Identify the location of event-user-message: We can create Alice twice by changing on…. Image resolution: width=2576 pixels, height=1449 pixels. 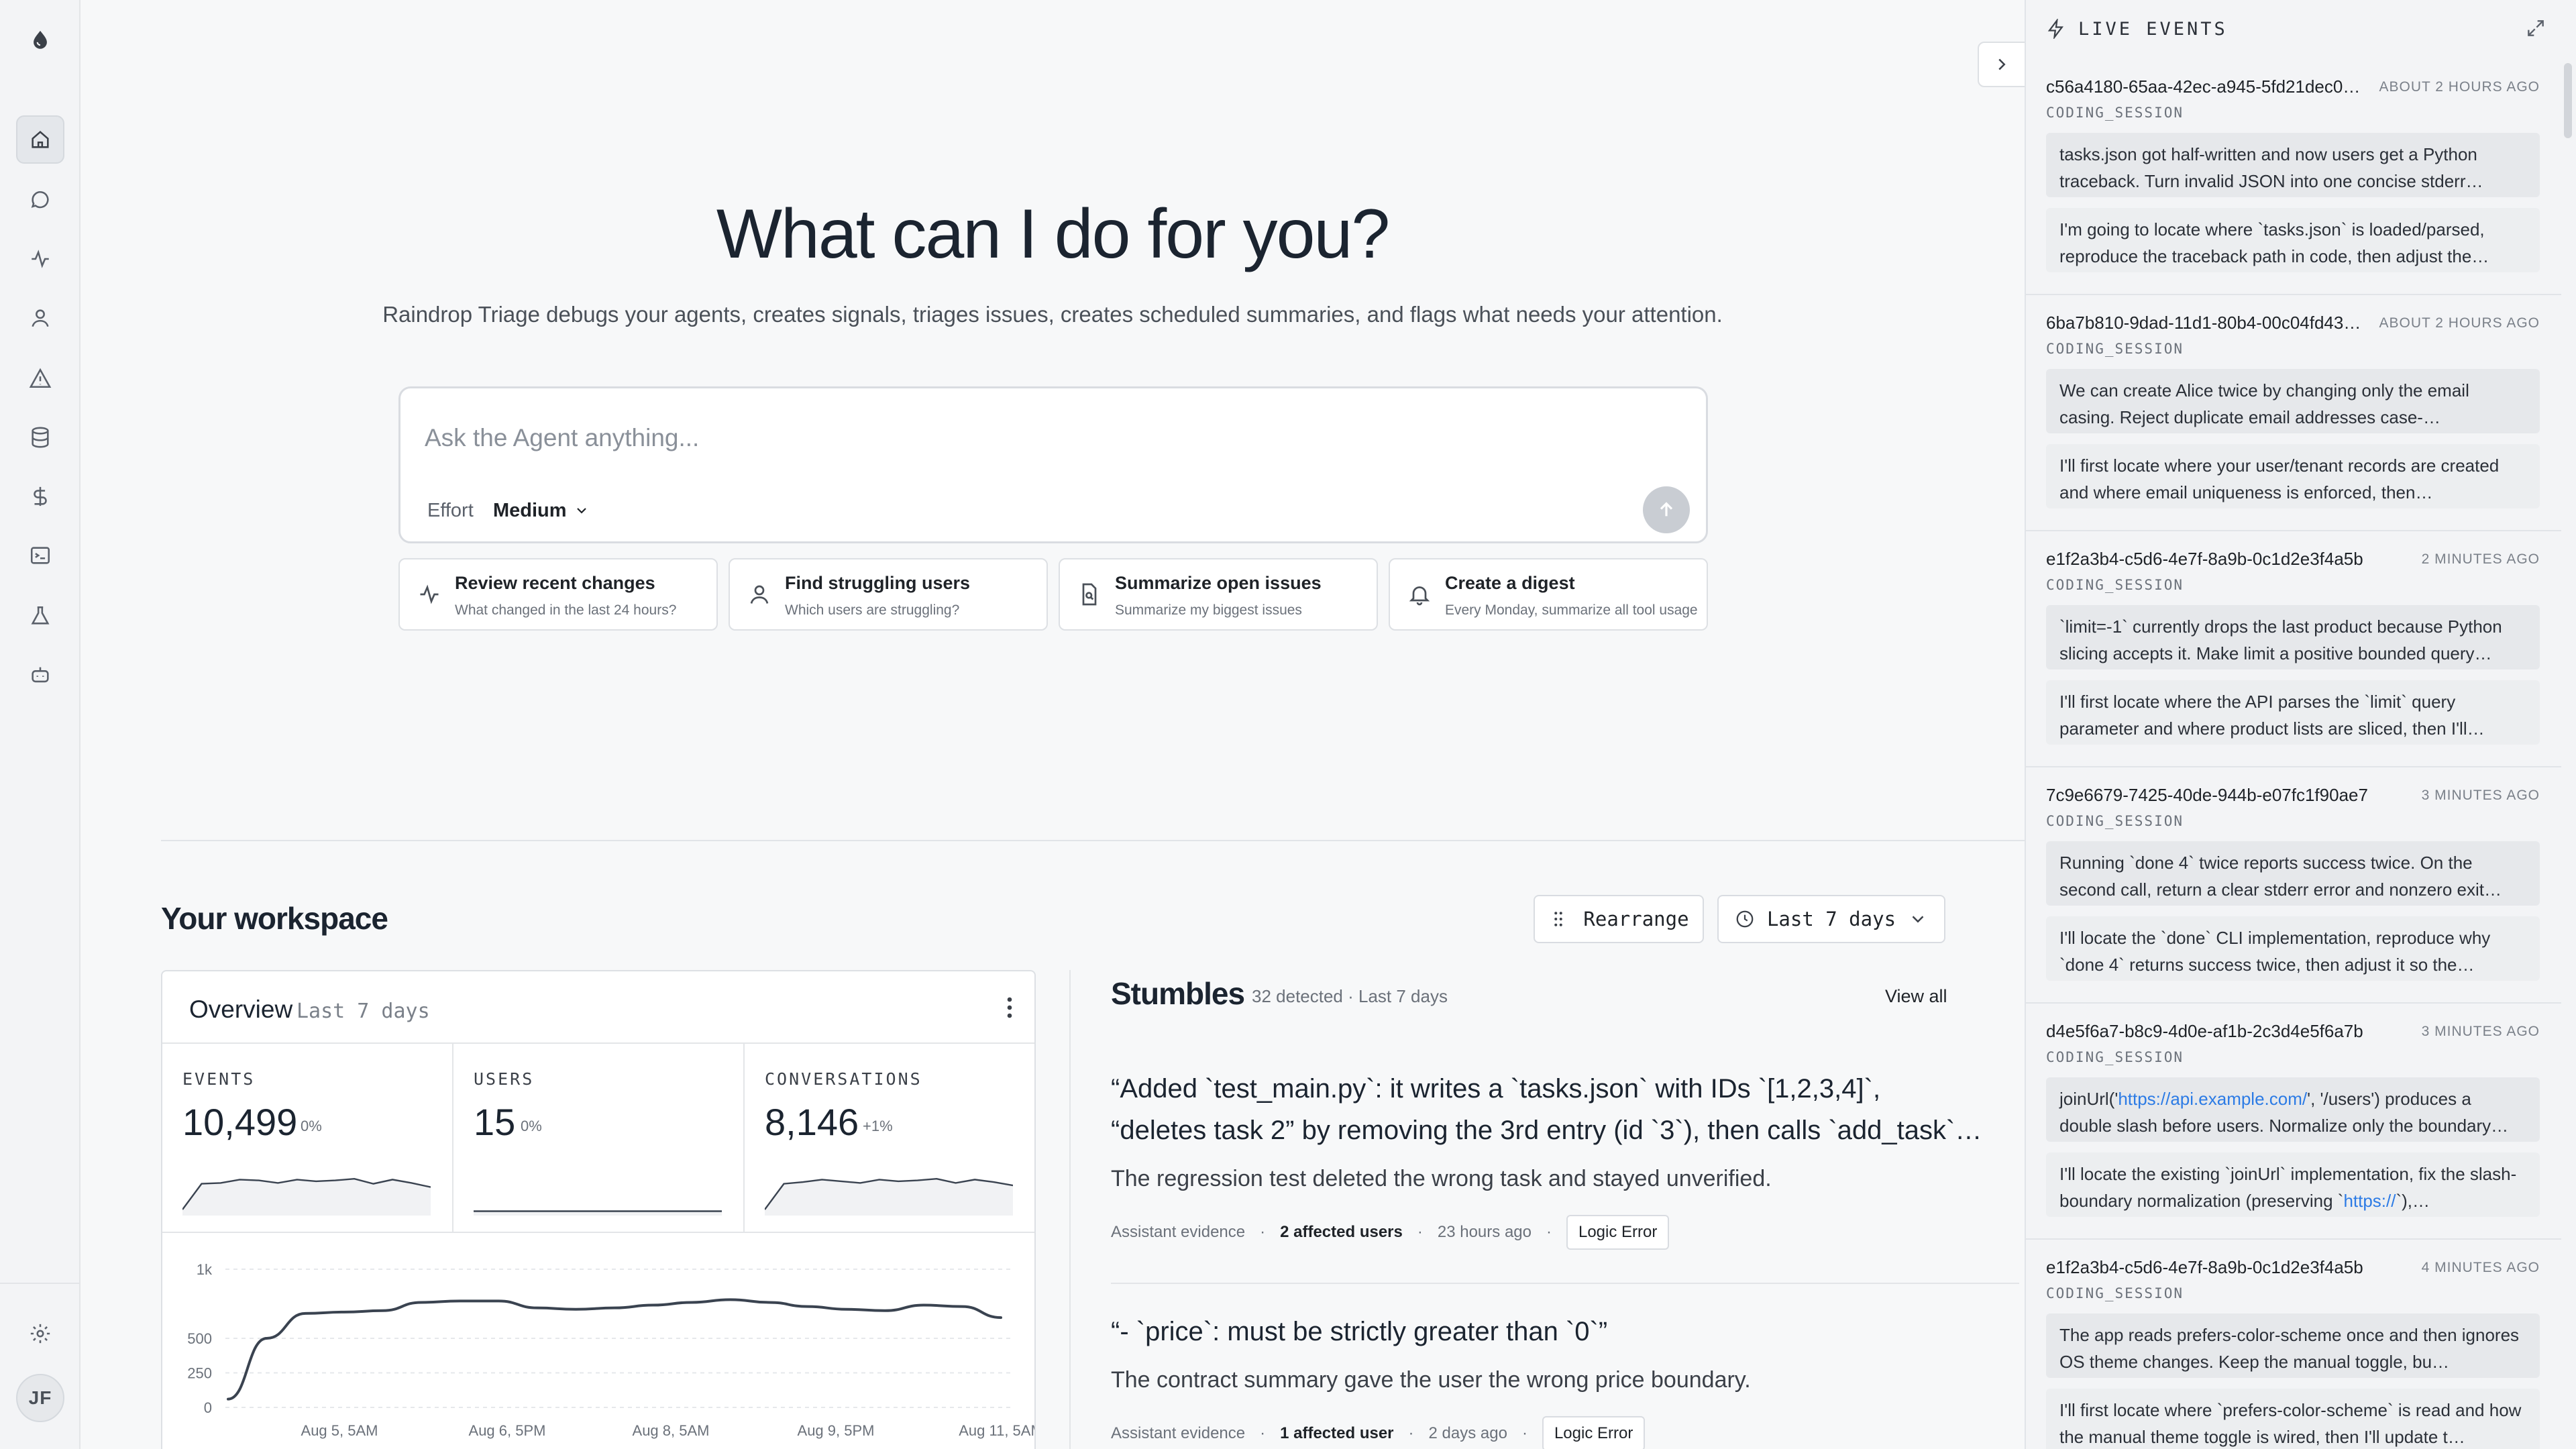
(2293, 401).